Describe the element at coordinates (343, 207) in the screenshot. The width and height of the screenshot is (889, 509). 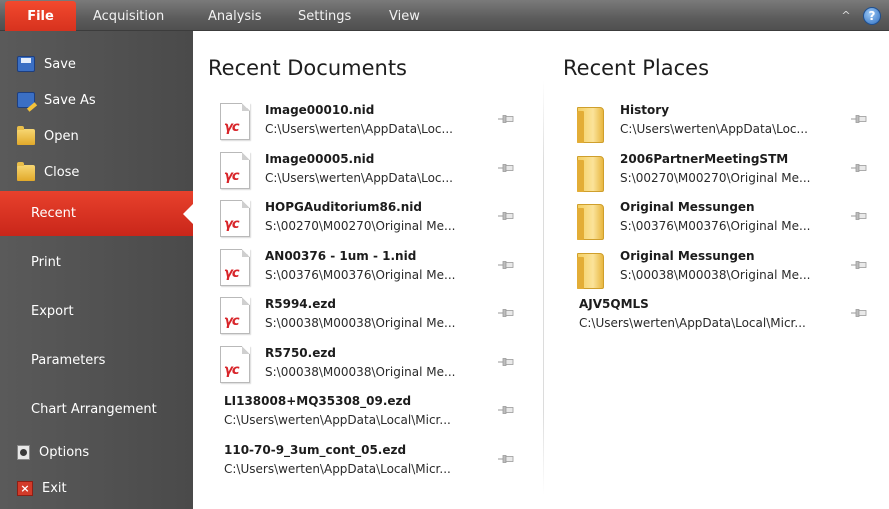
I see `document-name: HOPGAuditorium86.nid` at that location.